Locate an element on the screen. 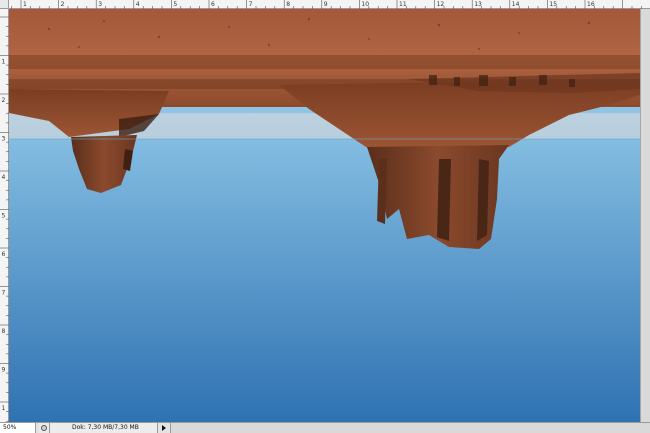 The image size is (650, 433). ruler-vertical-ticks: 1 2 3 4 5 6 7 8 9 1 is located at coordinates (4, 219).